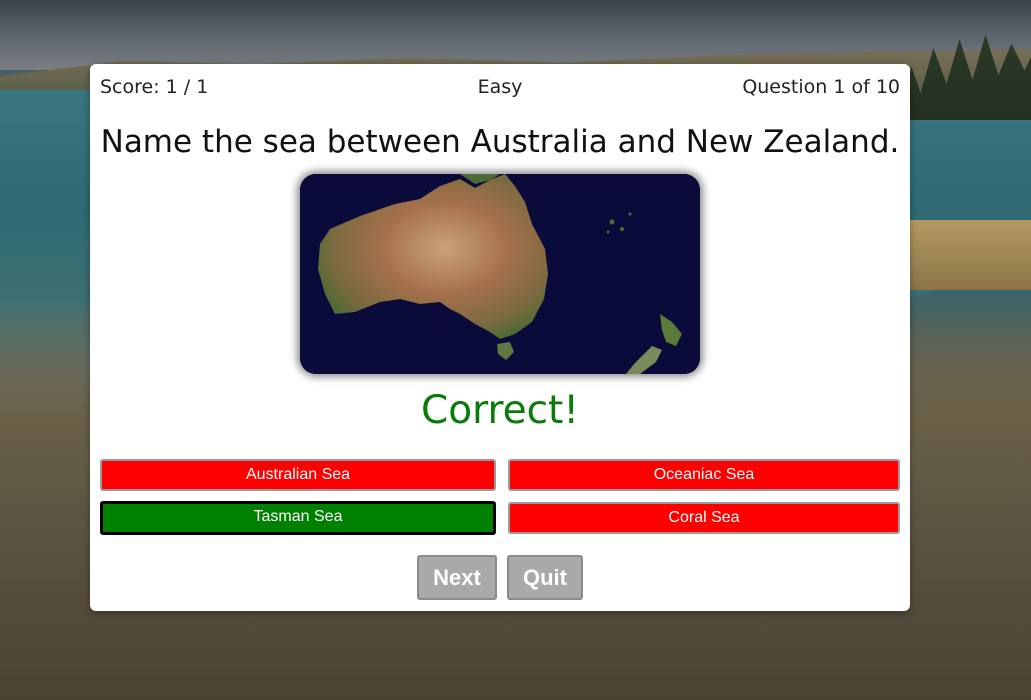 This screenshot has height=700, width=1031. What do you see at coordinates (298, 518) in the screenshot?
I see `answer-button-tasman-sea: Tasman Sea` at bounding box center [298, 518].